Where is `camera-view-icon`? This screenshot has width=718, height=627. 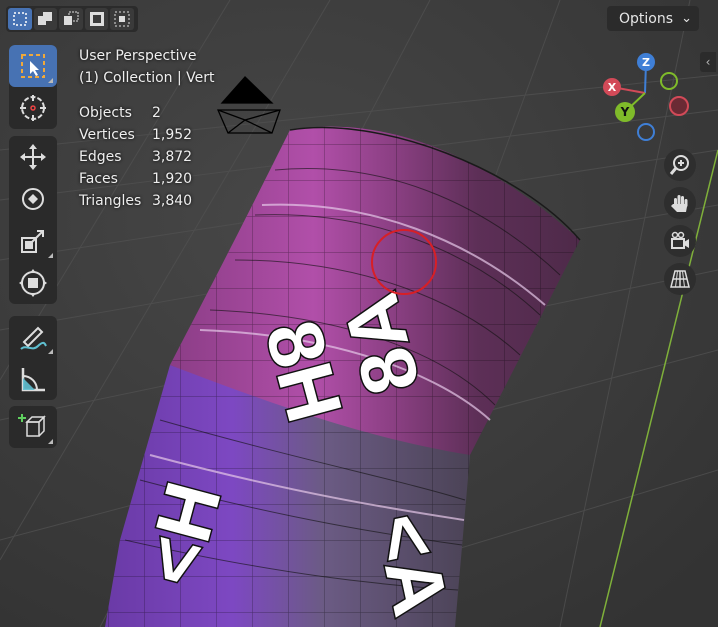 camera-view-icon is located at coordinates (680, 241).